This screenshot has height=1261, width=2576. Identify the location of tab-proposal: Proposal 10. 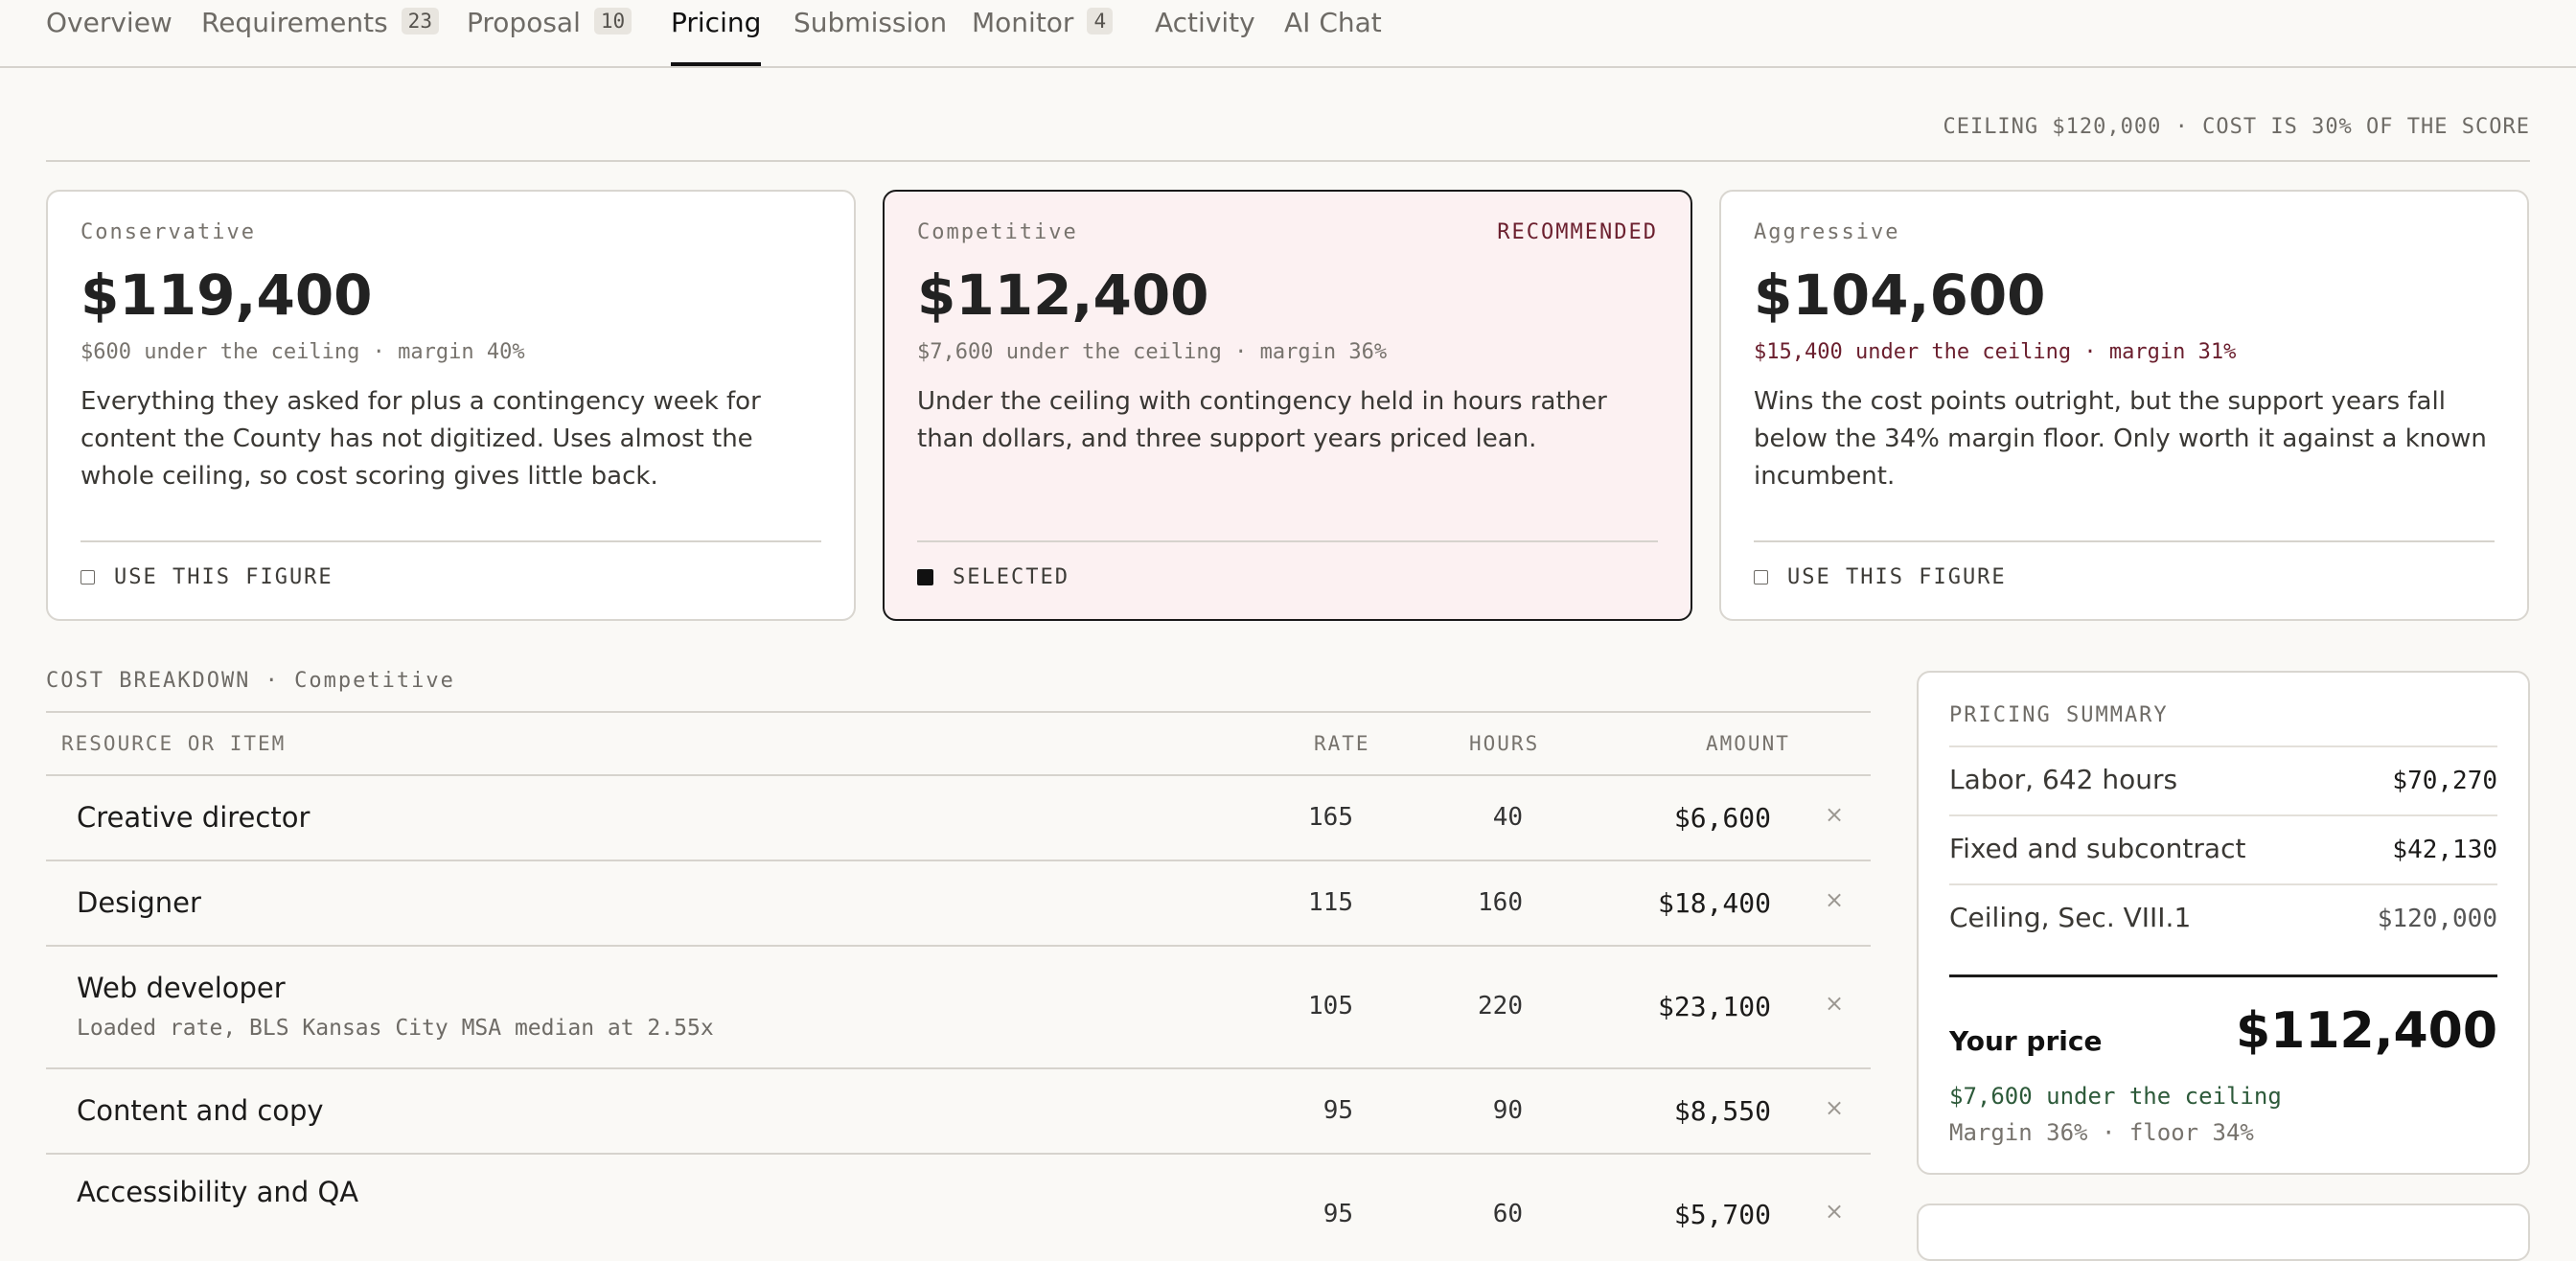
(549, 33).